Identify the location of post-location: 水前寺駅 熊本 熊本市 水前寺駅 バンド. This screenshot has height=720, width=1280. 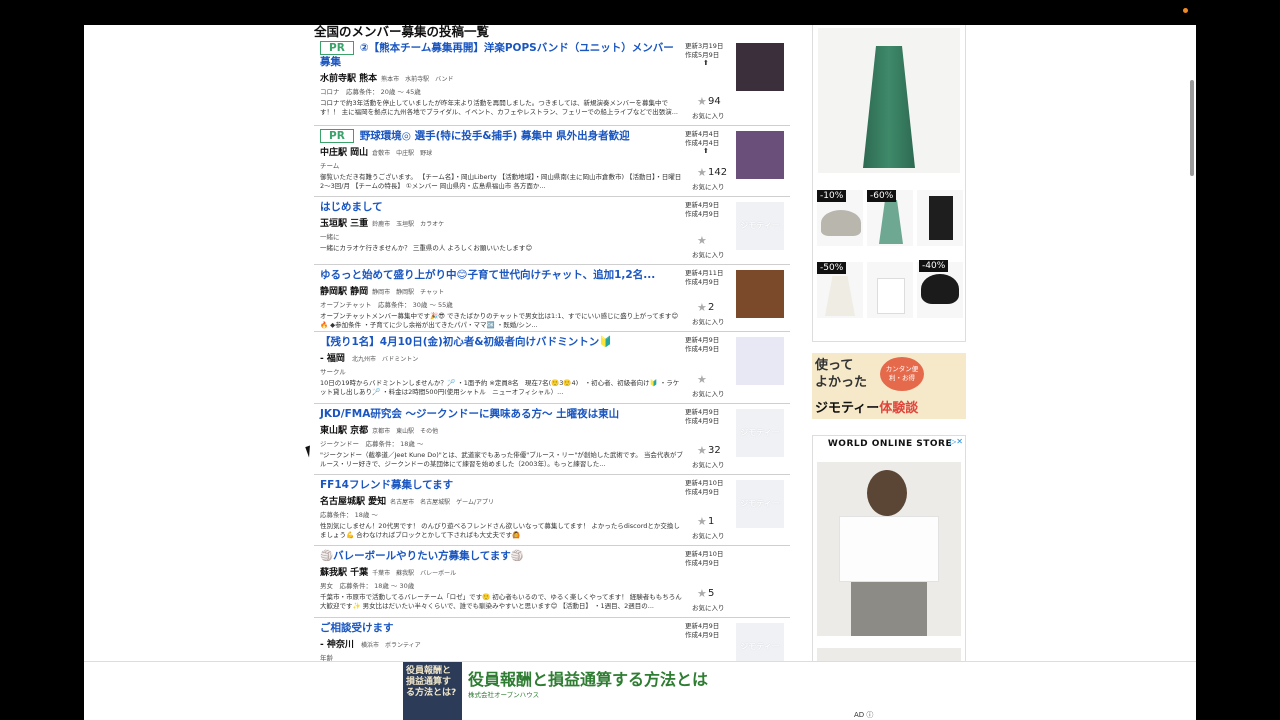
(386, 77).